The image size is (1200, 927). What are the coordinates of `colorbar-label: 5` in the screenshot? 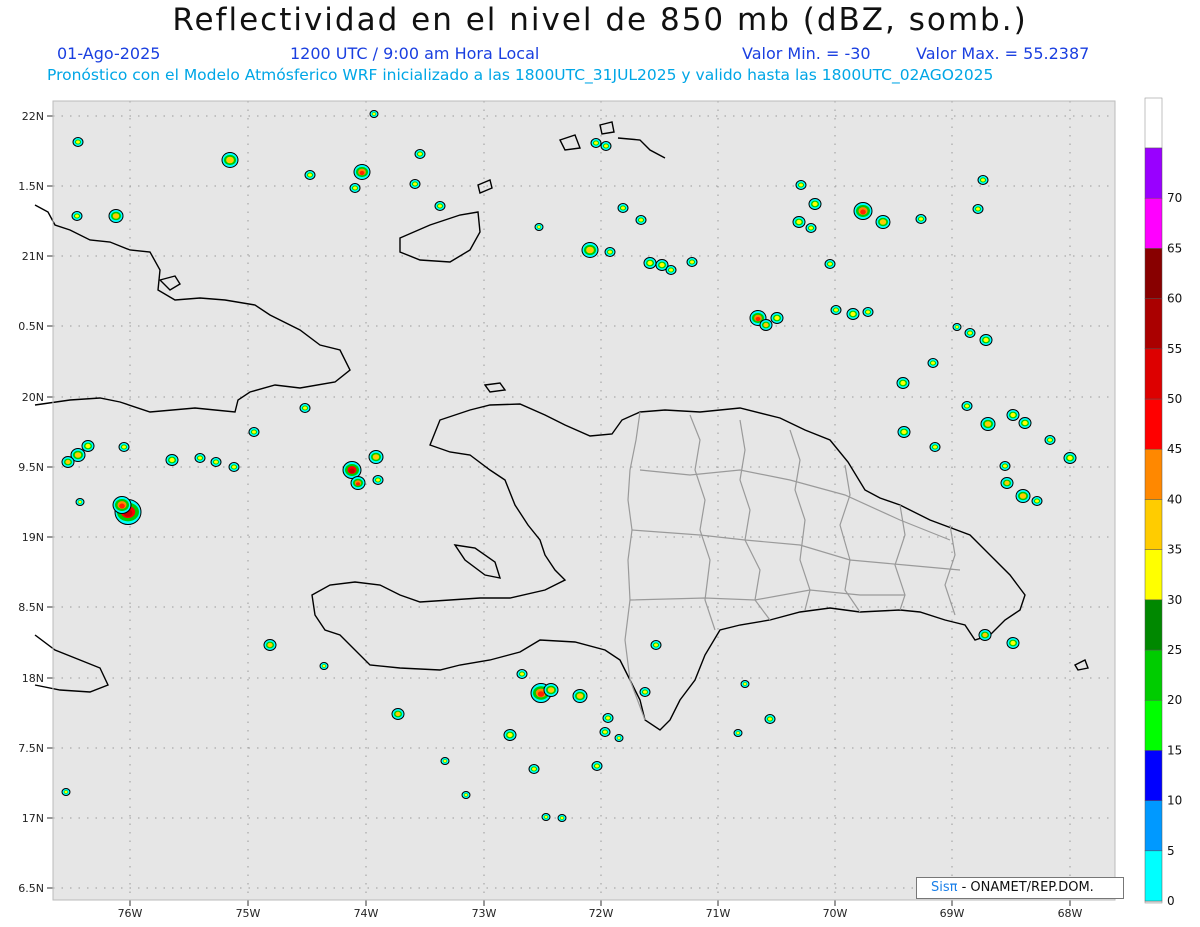 It's located at (1171, 851).